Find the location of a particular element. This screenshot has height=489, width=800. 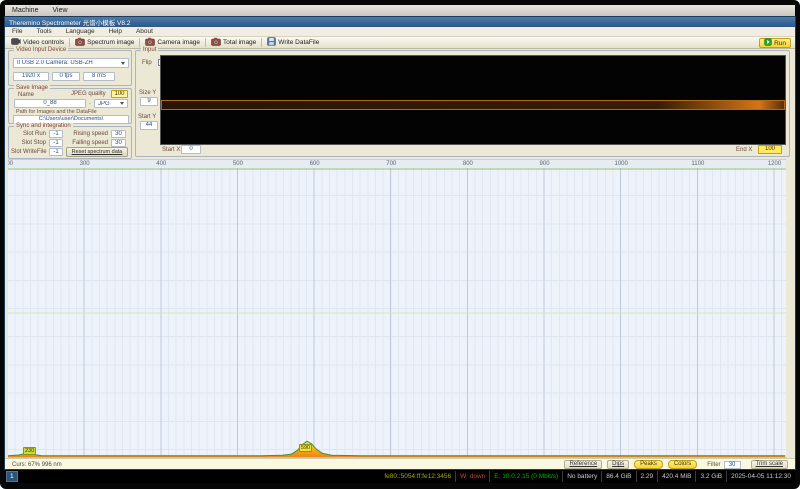

rising-speed-label: Rising speed is located at coordinates (90, 134).